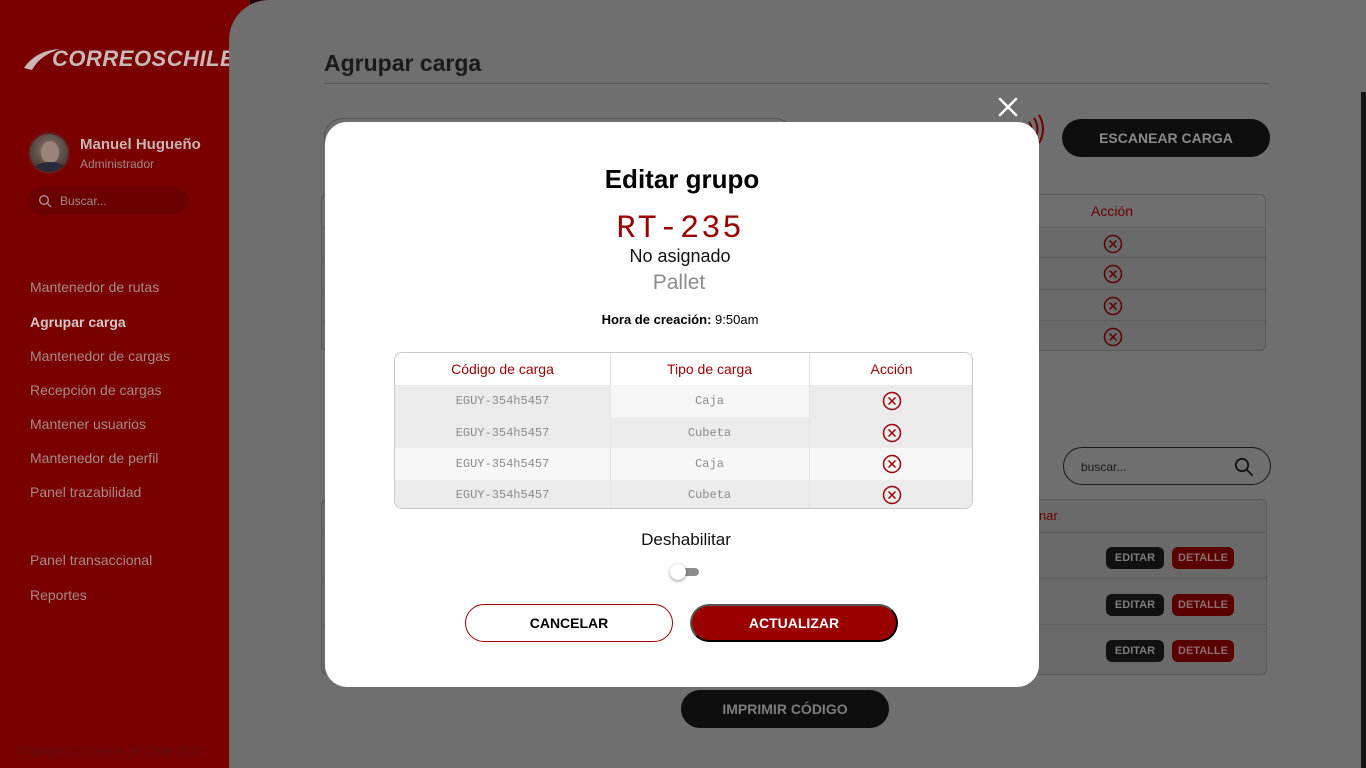 The image size is (1366, 768). What do you see at coordinates (78, 322) in the screenshot?
I see `sidebar-item-agrupar-carga: Agrupar carga` at bounding box center [78, 322].